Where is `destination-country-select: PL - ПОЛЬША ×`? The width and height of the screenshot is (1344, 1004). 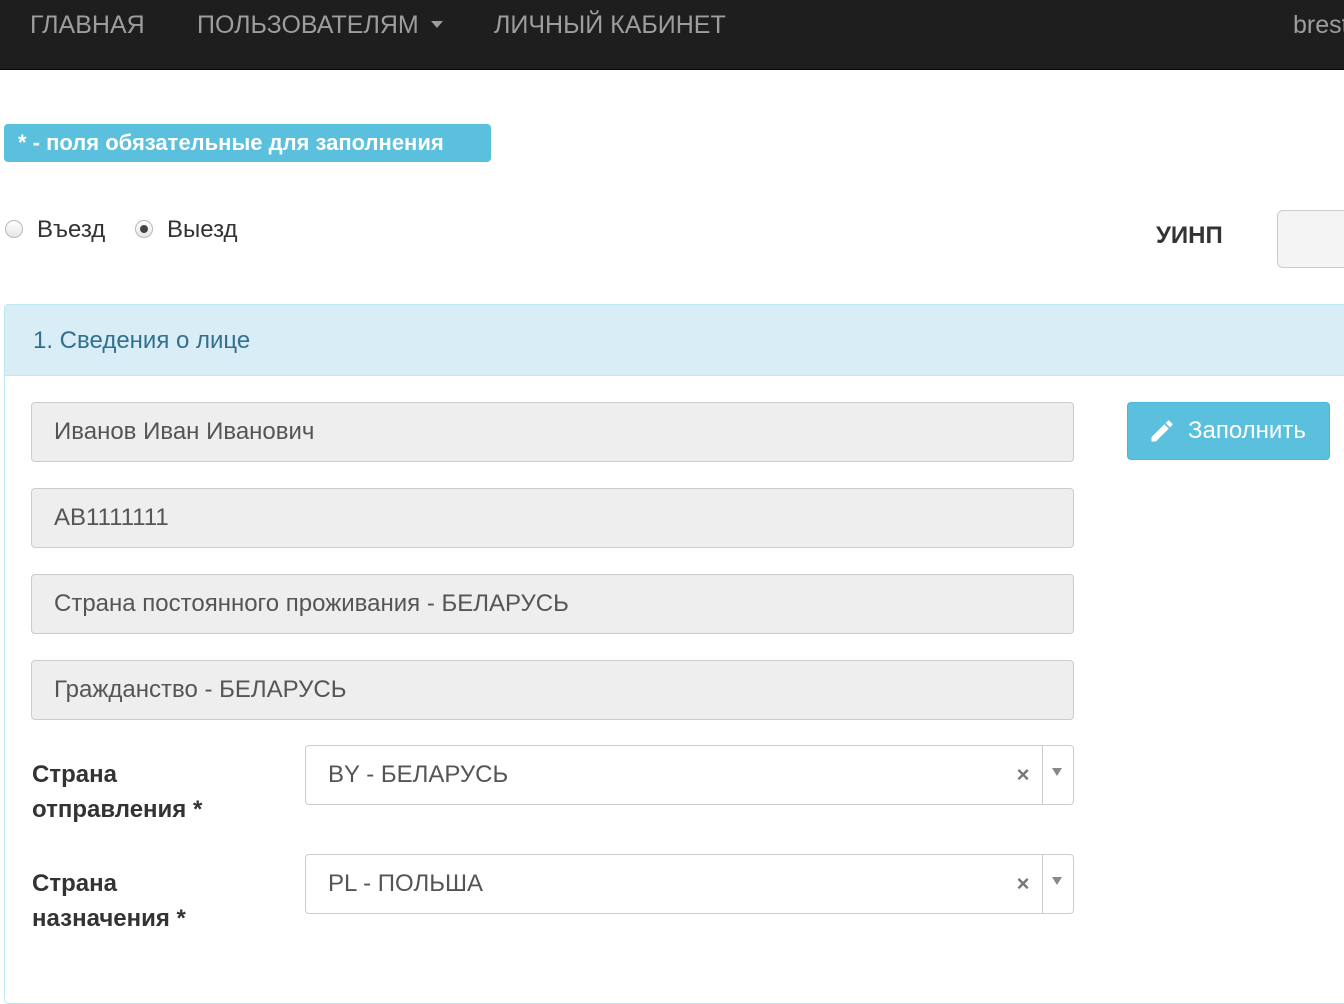
destination-country-select: PL - ПОЛЬША × is located at coordinates (689, 884).